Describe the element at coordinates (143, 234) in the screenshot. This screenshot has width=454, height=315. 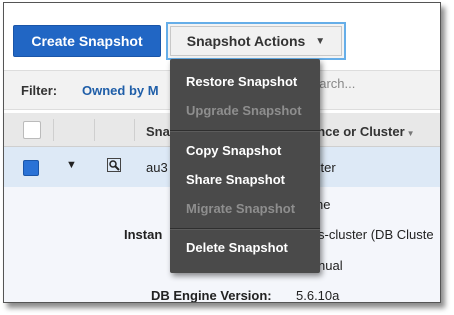
I see `detail-label-instance: Instan` at that location.